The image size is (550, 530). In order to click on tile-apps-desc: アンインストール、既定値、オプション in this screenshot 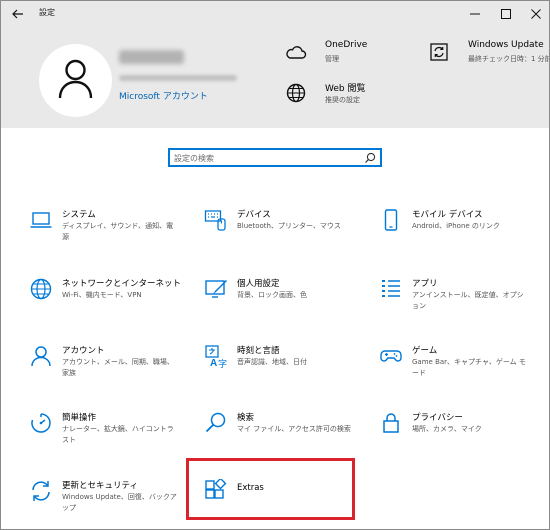, I will do `click(468, 300)`.